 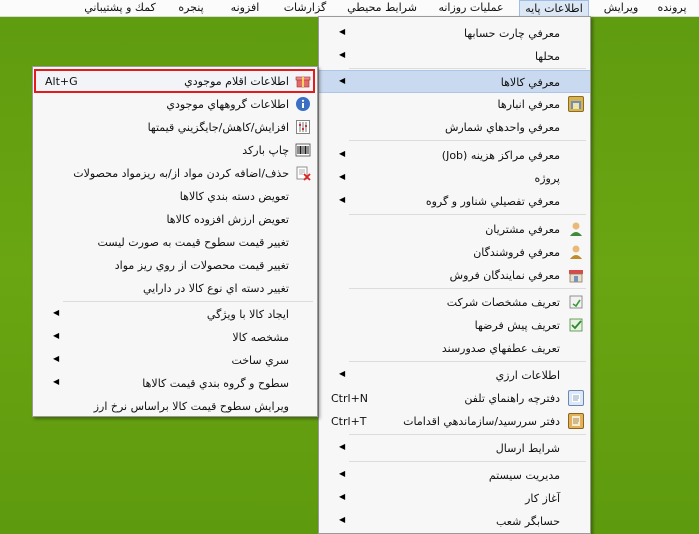 I want to click on menu-item-price-groups: ◀ سطوح و گروه بندي قيمت كالاها, so click(x=175, y=383).